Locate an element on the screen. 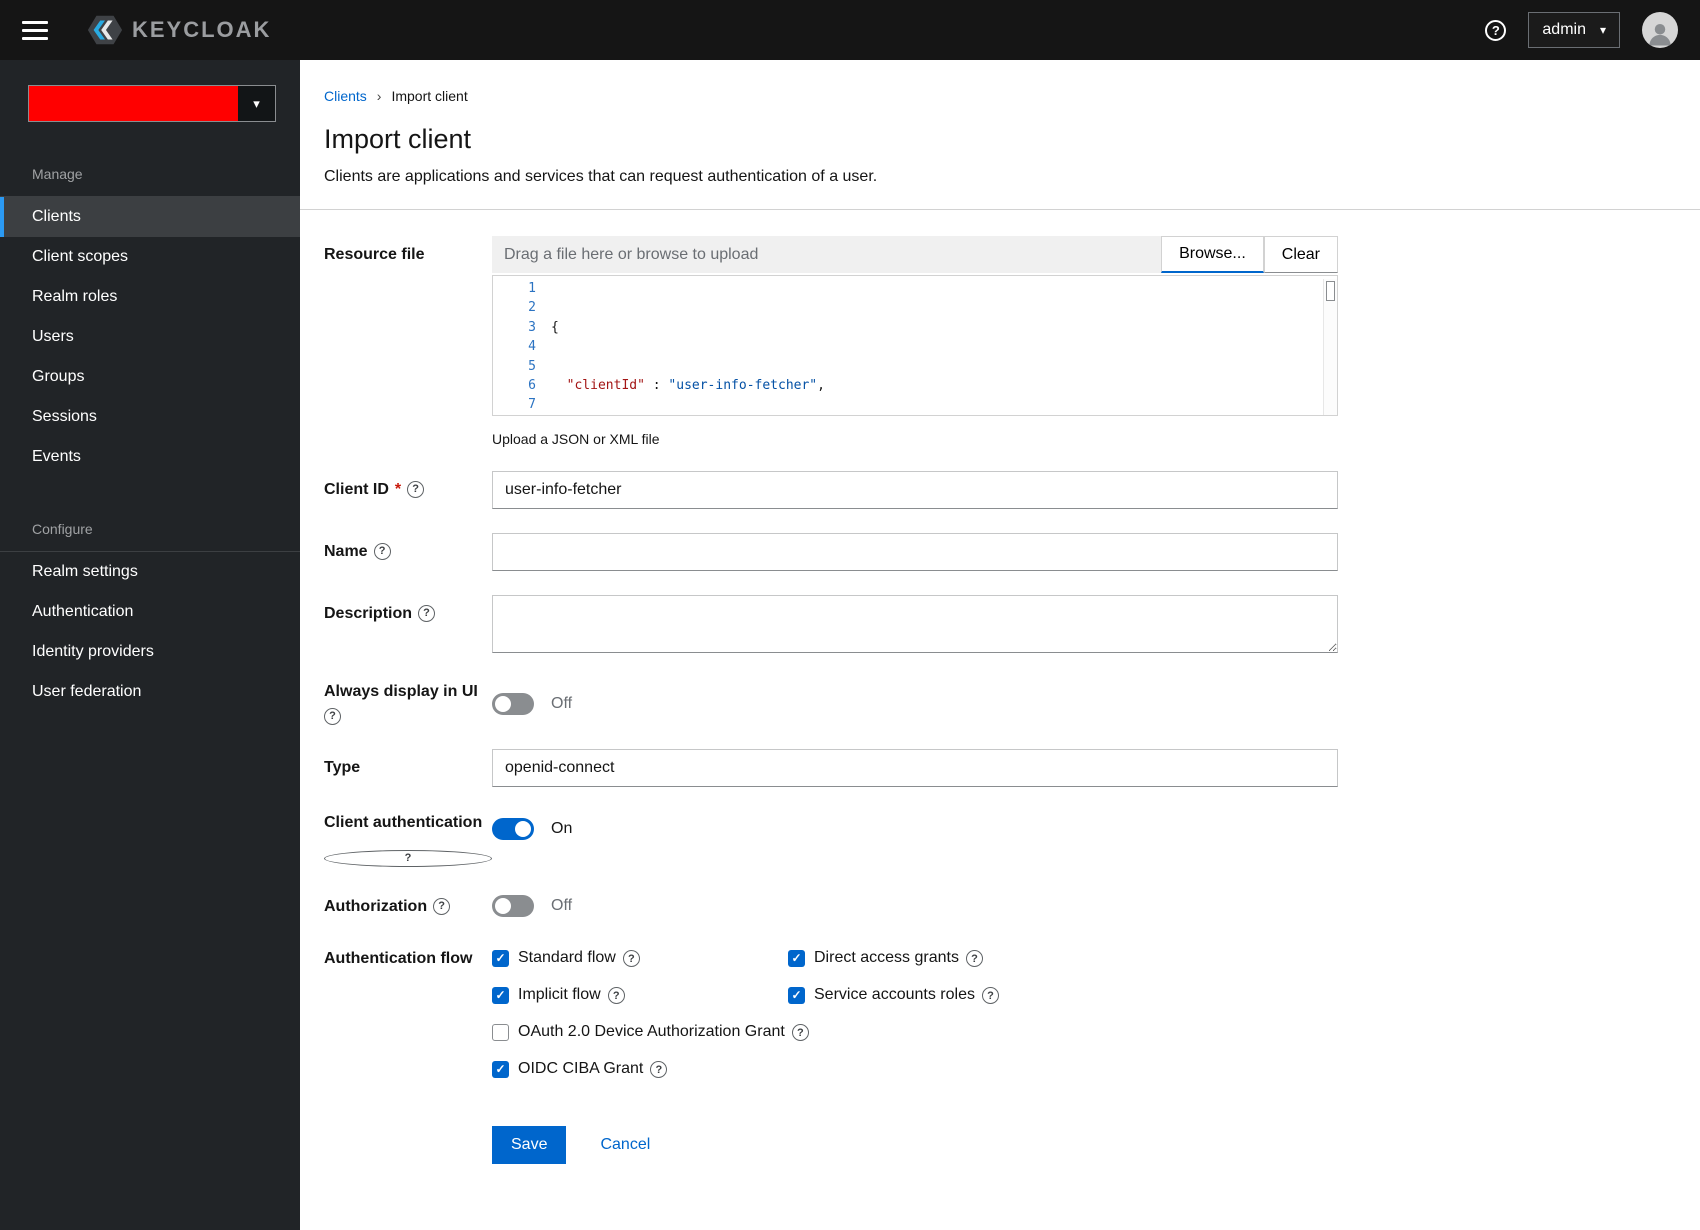  sidebar-item-groups: Groups is located at coordinates (150, 377).